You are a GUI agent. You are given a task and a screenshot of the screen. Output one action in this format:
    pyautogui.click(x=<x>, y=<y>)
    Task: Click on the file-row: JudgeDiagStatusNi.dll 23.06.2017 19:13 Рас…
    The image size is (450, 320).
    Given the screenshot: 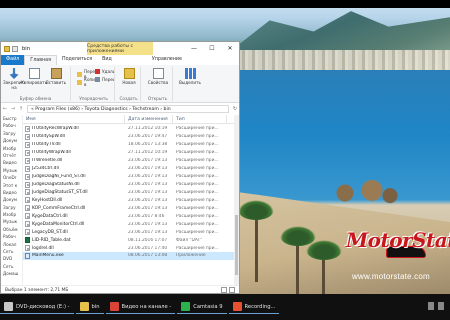 What is the action you would take?
    pyautogui.click(x=131, y=185)
    